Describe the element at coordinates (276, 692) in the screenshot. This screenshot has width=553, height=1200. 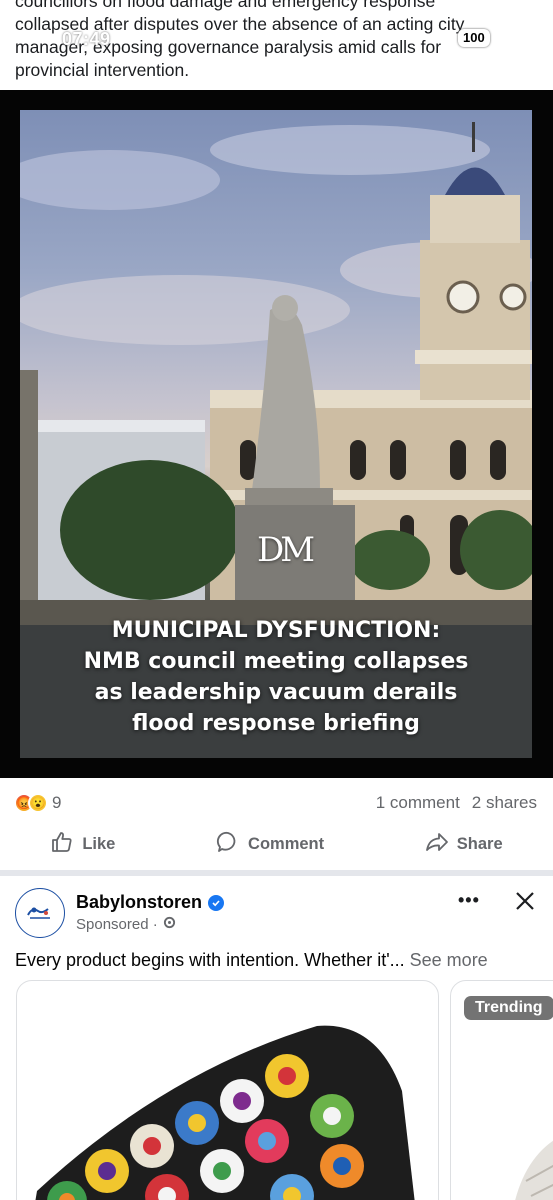
I see `headline-line: as leadership vacuum derails` at that location.